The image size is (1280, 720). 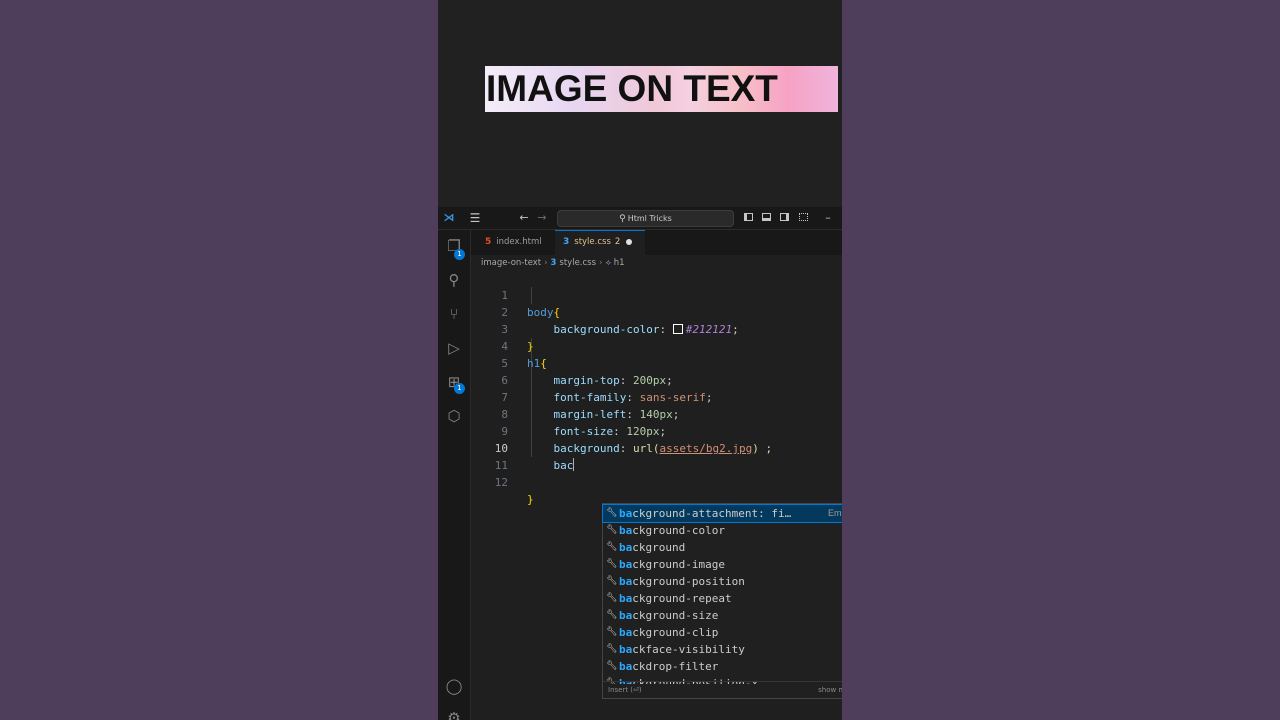 I want to click on code-line: 12 }, so click(x=502, y=481).